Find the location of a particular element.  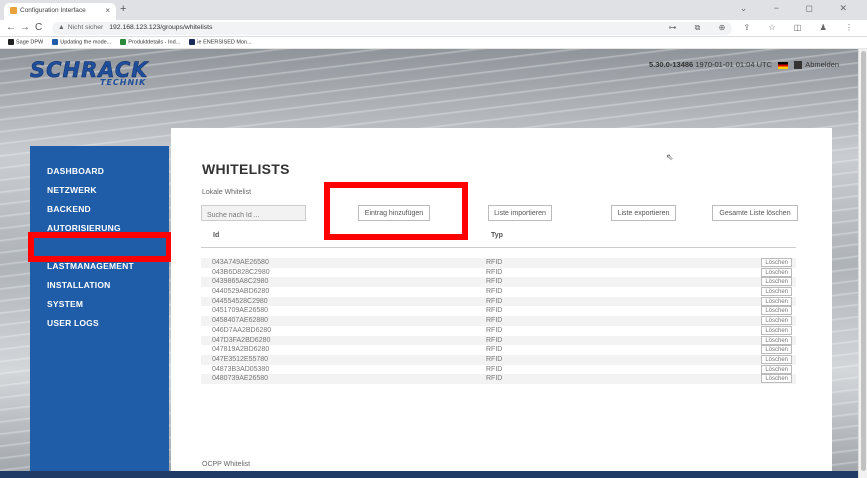

search-input is located at coordinates (253, 213).